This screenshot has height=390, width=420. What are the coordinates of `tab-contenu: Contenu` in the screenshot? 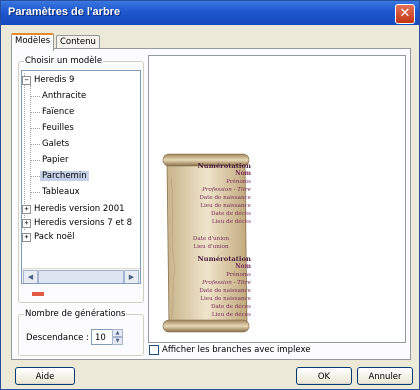 It's located at (78, 42).